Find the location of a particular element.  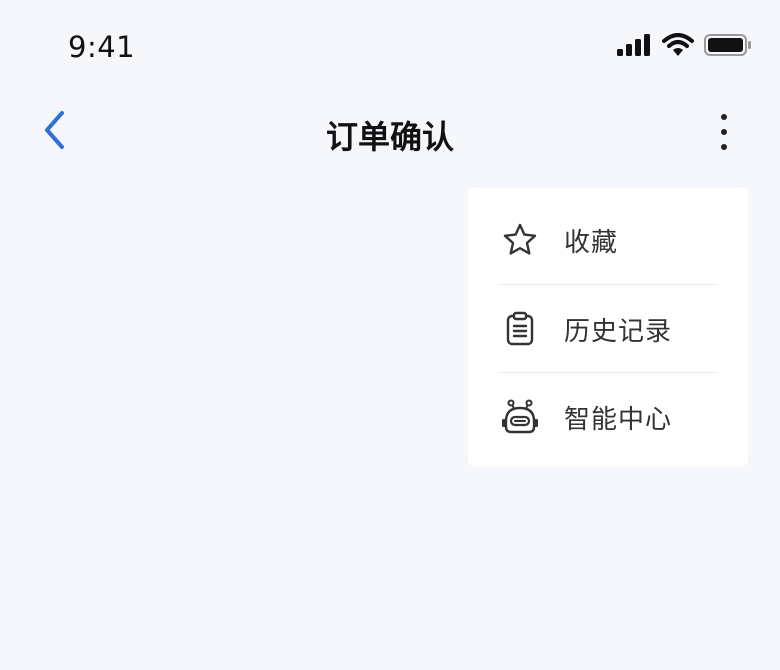

dropdown-menu: 收藏 历史记录 智能中心 is located at coordinates (608, 327).